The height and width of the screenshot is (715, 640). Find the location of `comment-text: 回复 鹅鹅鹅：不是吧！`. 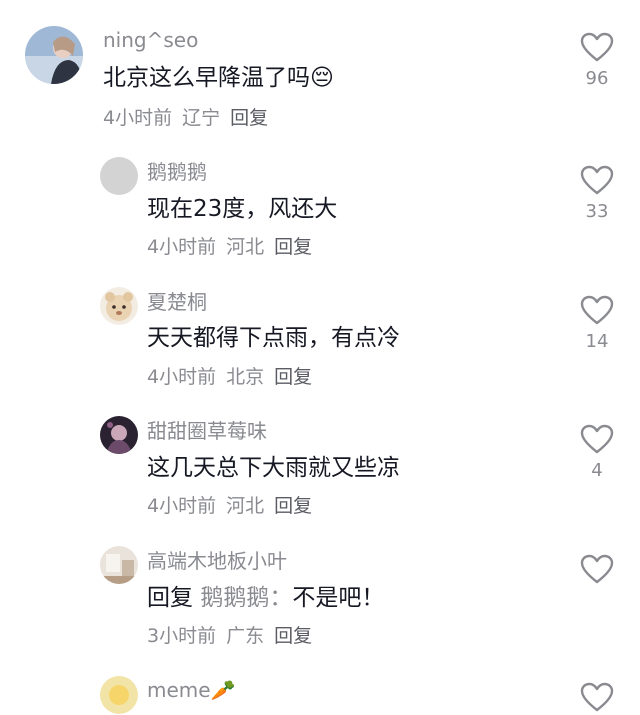

comment-text: 回复 鹅鹅鹅：不是吧！ is located at coordinates (266, 598).